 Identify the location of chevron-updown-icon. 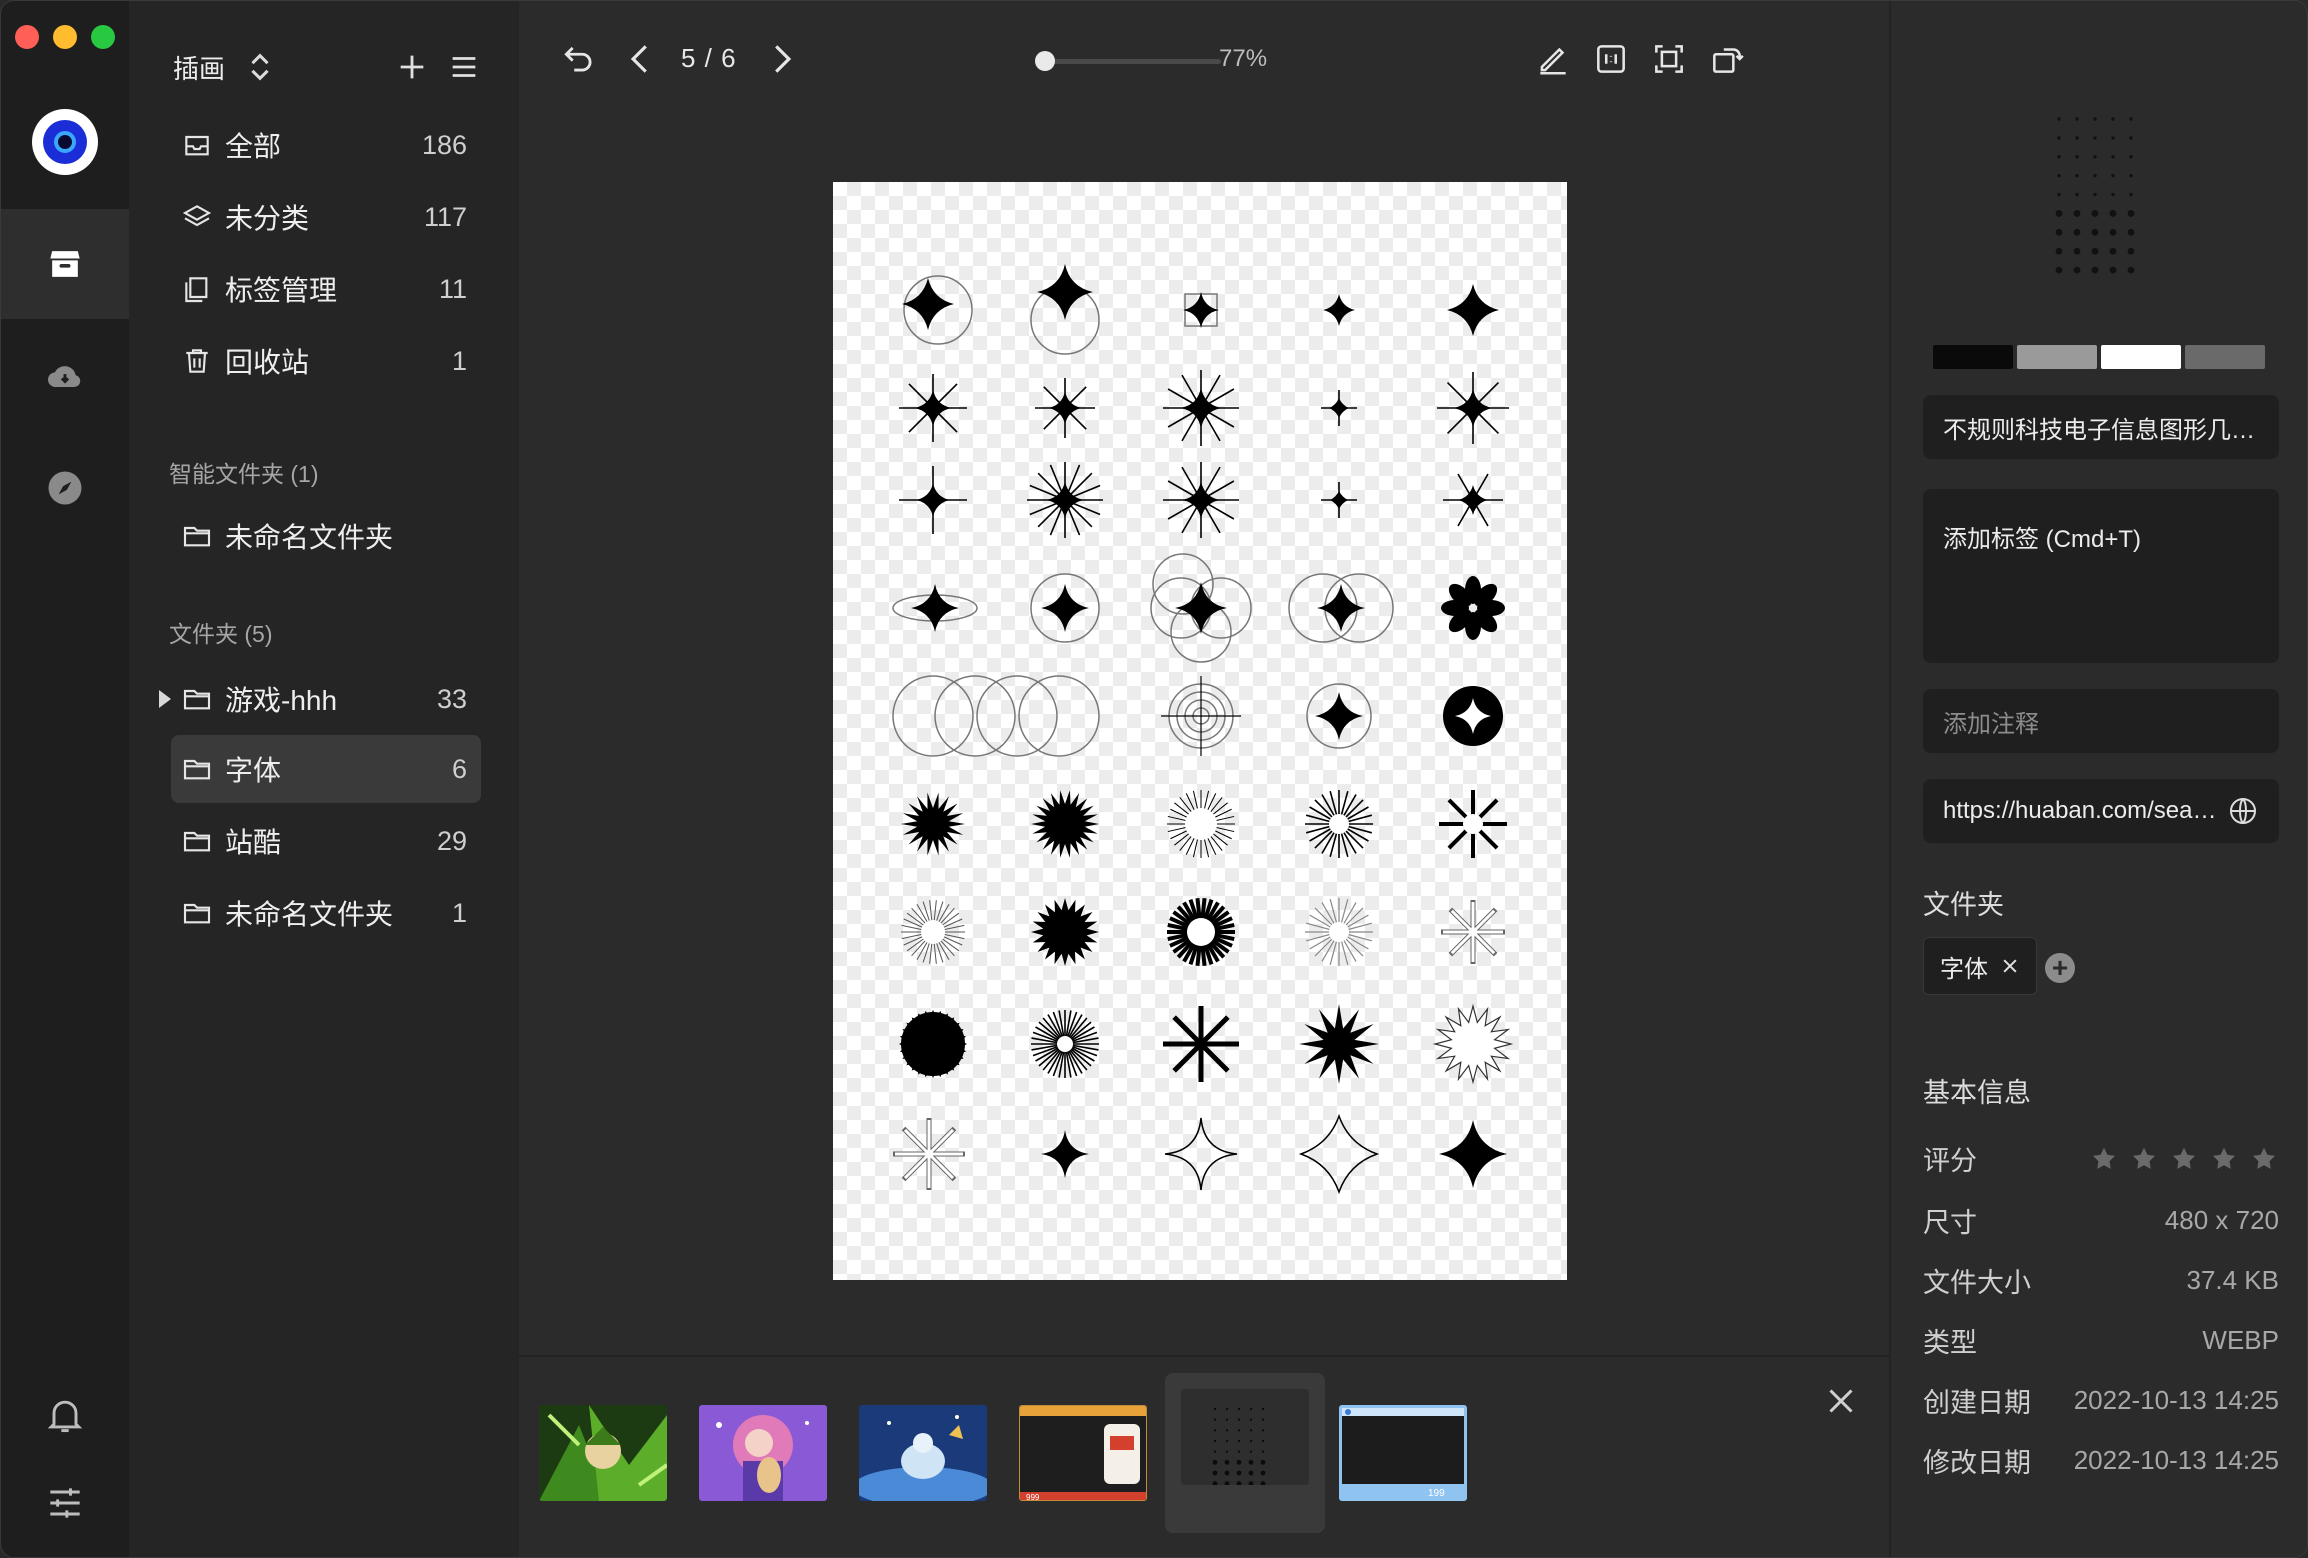
(260, 67).